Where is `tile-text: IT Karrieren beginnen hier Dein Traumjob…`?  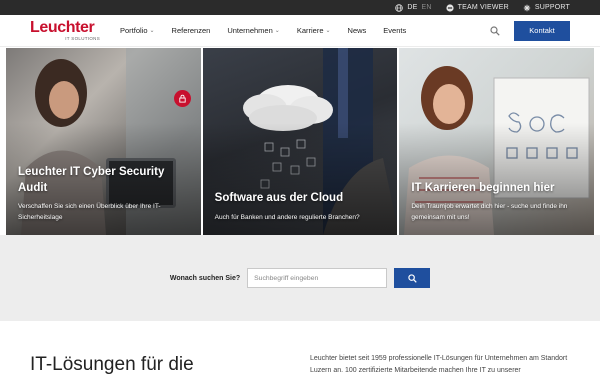
tile-text: IT Karrieren beginnen hier Dein Traumjob… is located at coordinates (496, 202).